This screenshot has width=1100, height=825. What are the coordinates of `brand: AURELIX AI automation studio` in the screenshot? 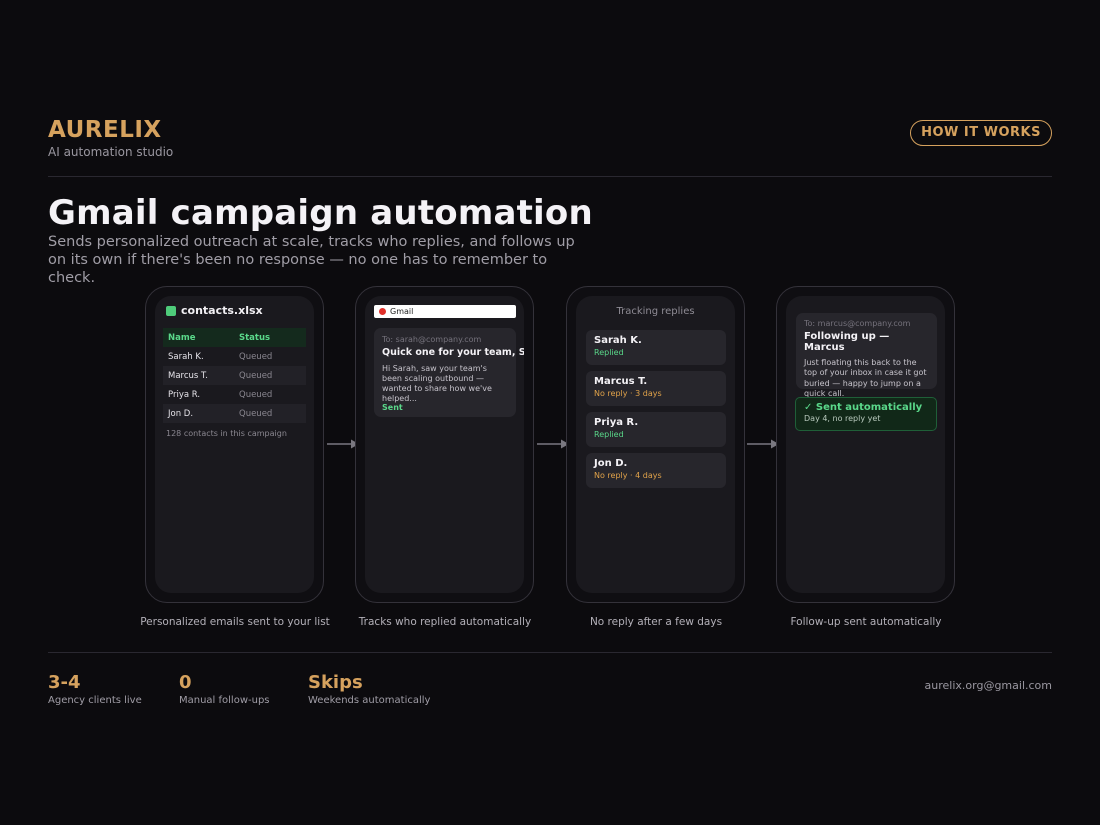 It's located at (110, 138).